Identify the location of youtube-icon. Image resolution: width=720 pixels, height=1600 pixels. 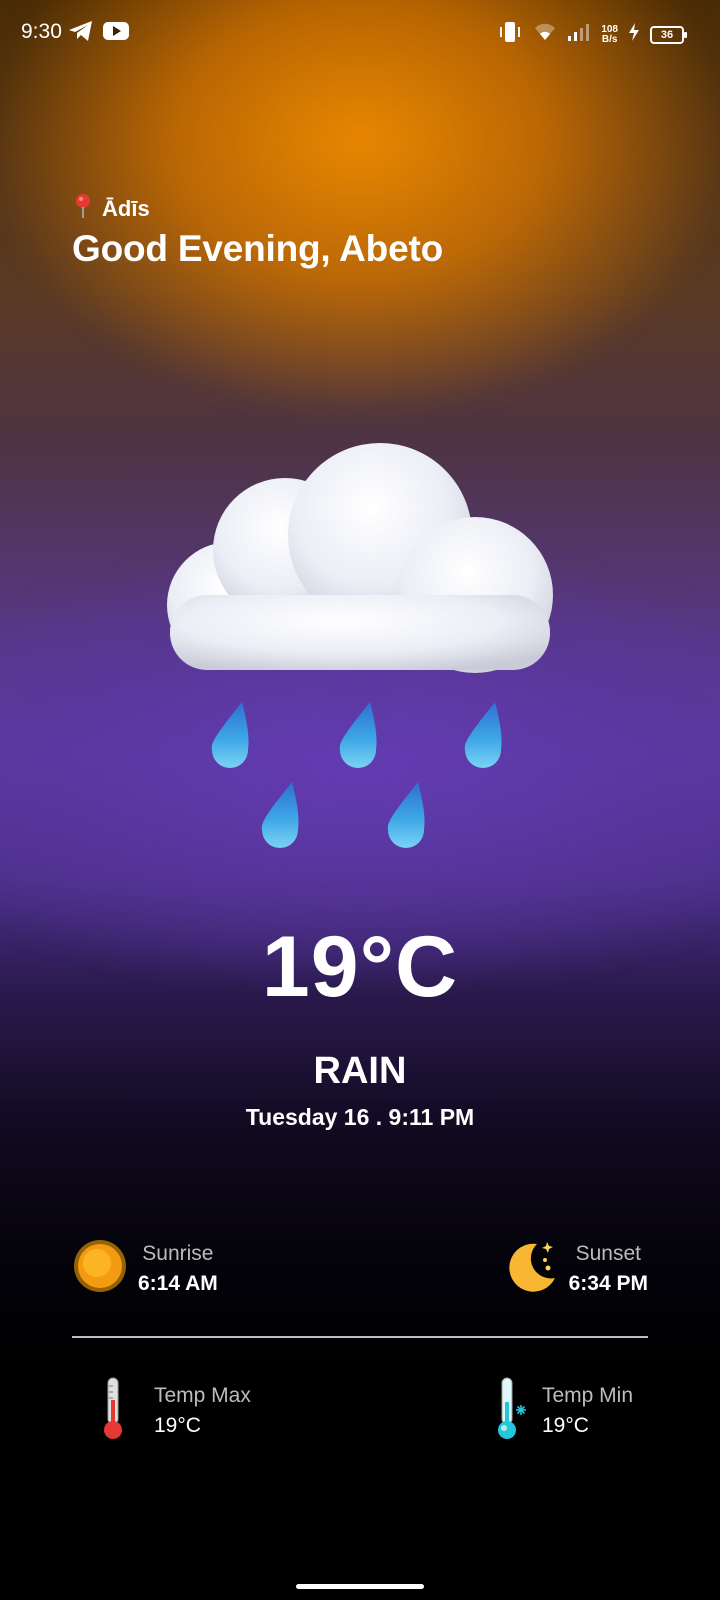
(116, 33).